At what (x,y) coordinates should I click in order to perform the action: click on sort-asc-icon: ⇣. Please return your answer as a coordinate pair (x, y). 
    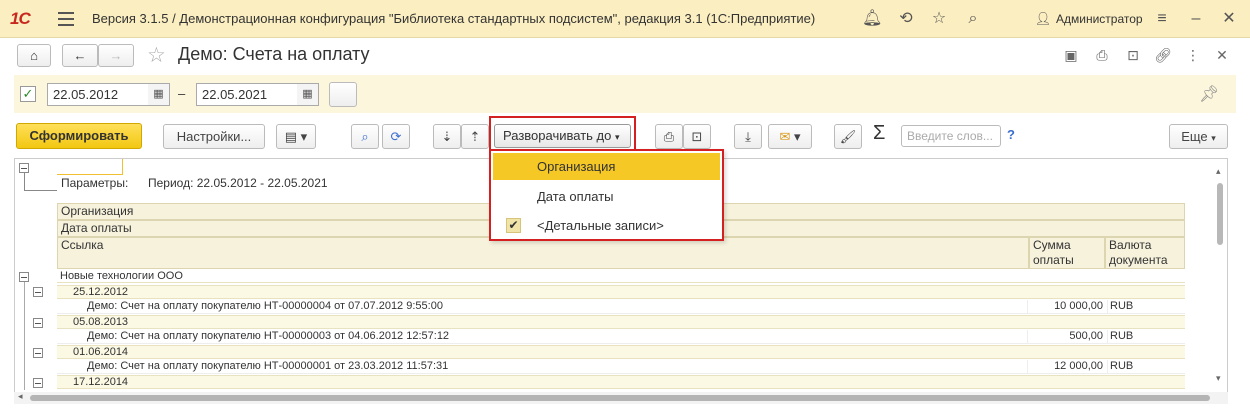
    Looking at the image, I should click on (447, 136).